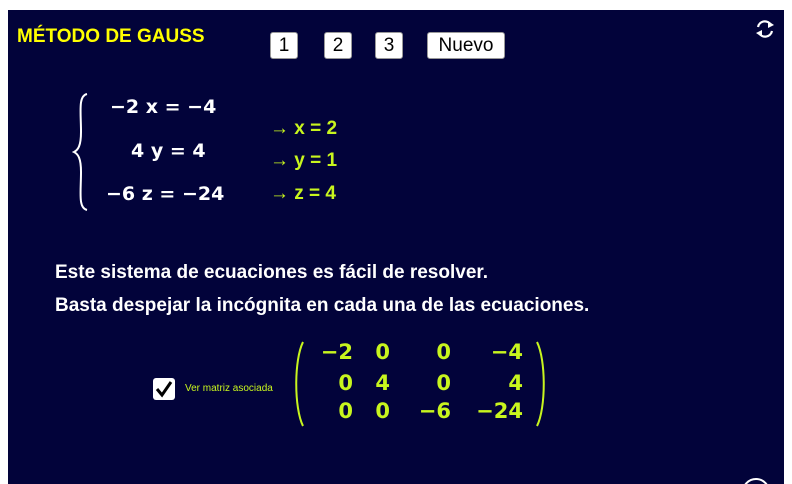  What do you see at coordinates (434, 411) in the screenshot?
I see `matrix-cell: −6` at bounding box center [434, 411].